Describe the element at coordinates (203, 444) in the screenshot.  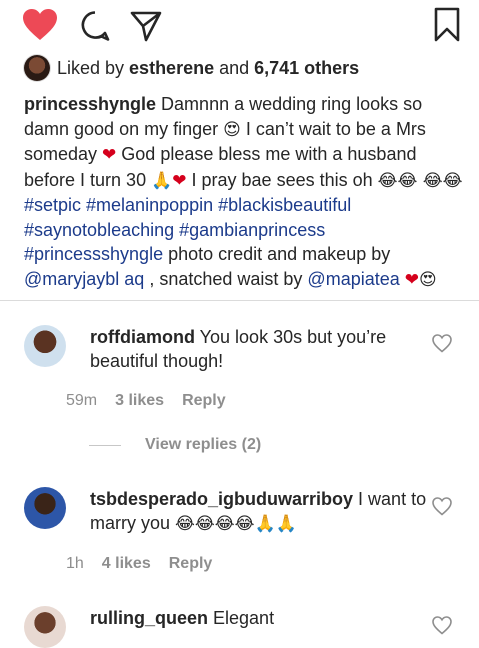
I see `view-replies-label: View replies (2)` at that location.